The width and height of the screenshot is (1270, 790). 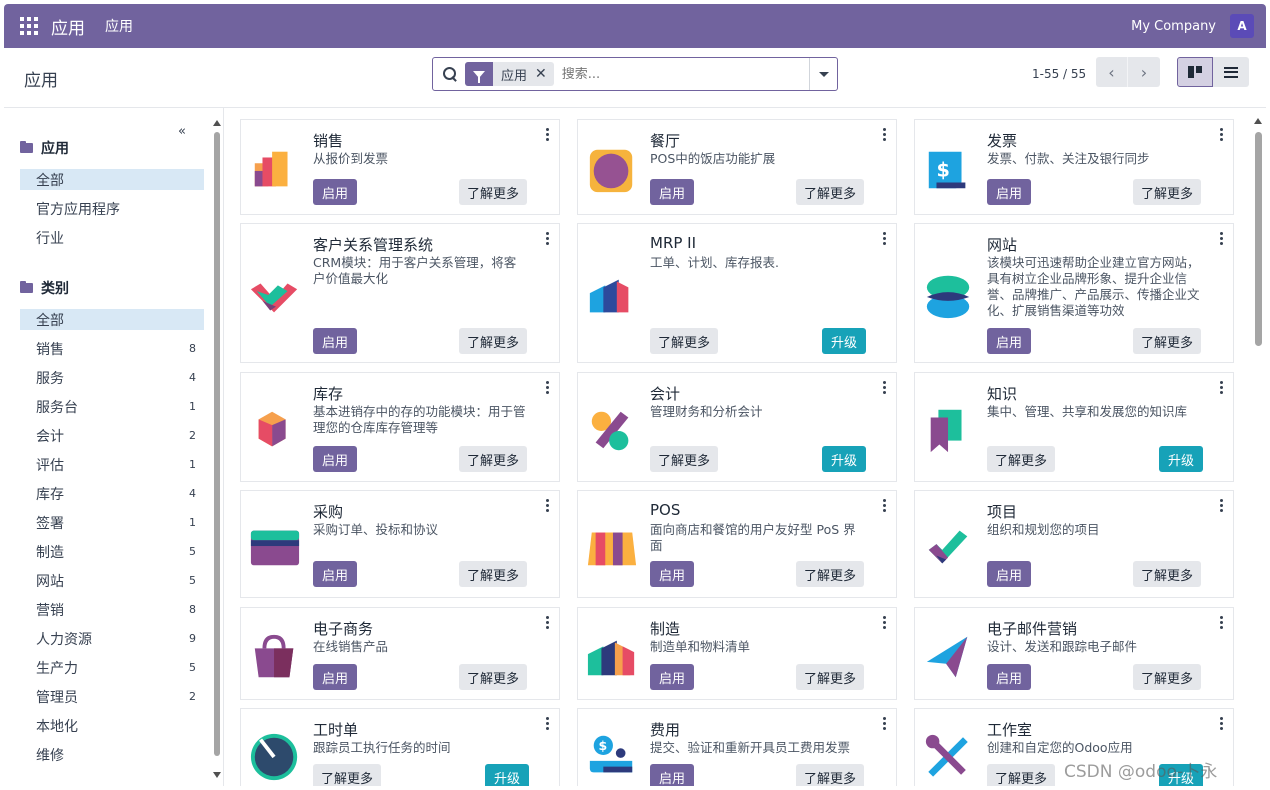 What do you see at coordinates (29, 26) in the screenshot?
I see `apps-menu-icon` at bounding box center [29, 26].